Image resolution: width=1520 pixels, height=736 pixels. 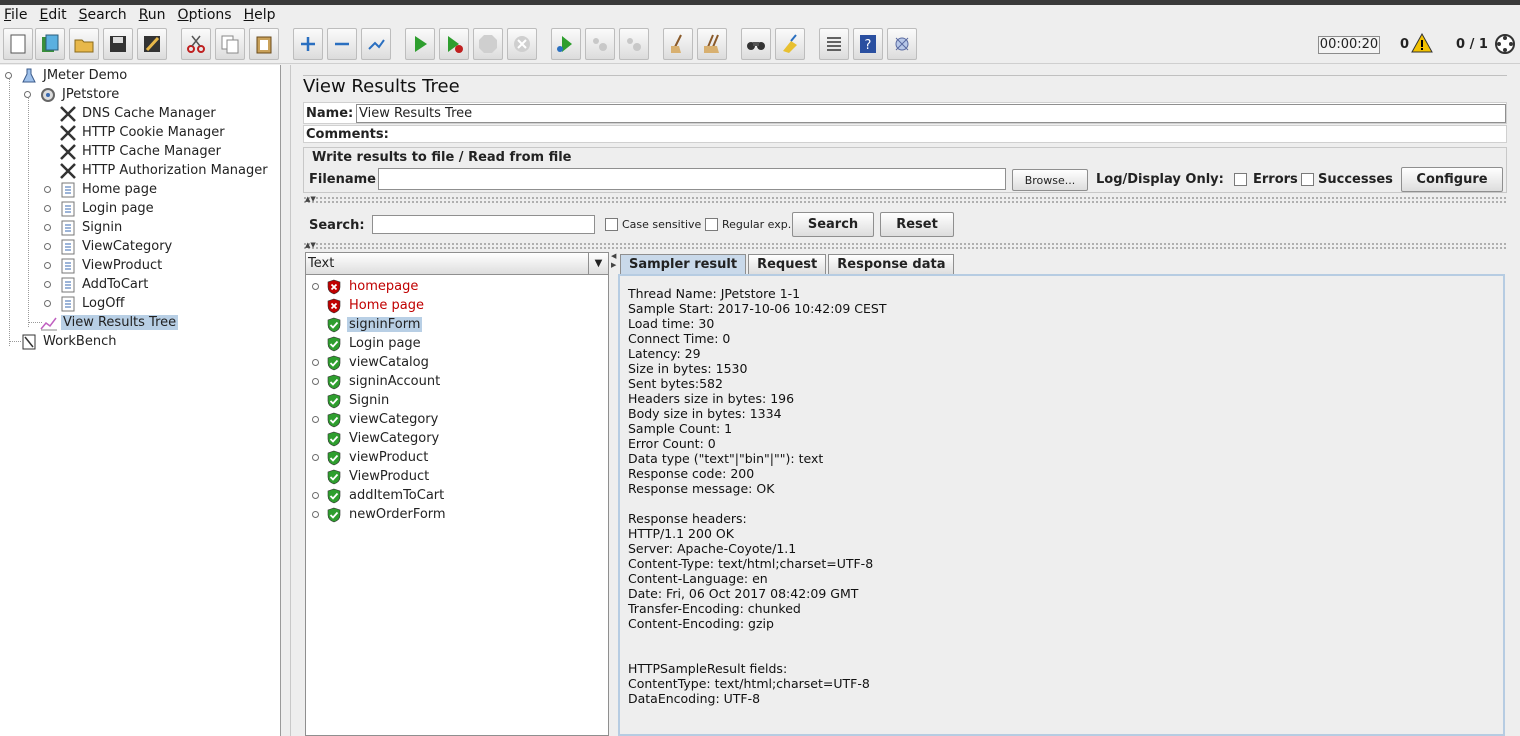 What do you see at coordinates (205, 15) in the screenshot?
I see `menu-options: Options` at bounding box center [205, 15].